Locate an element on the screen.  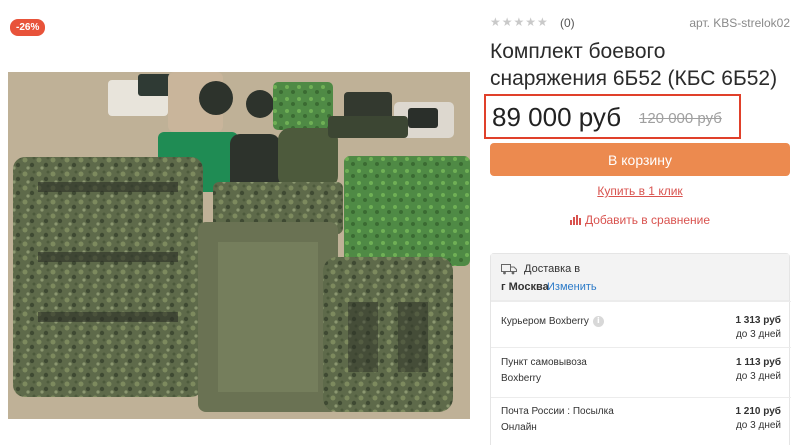
delivery-method-label: Boxberry is located at coordinates (521, 378).